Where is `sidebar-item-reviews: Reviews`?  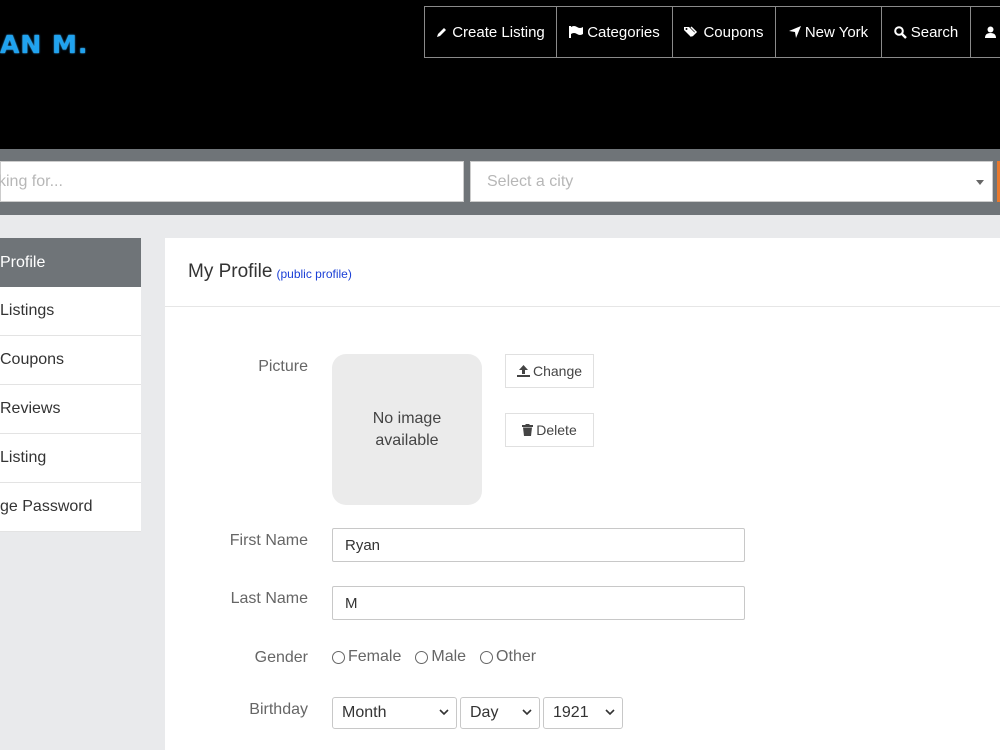 sidebar-item-reviews: Reviews is located at coordinates (70, 409).